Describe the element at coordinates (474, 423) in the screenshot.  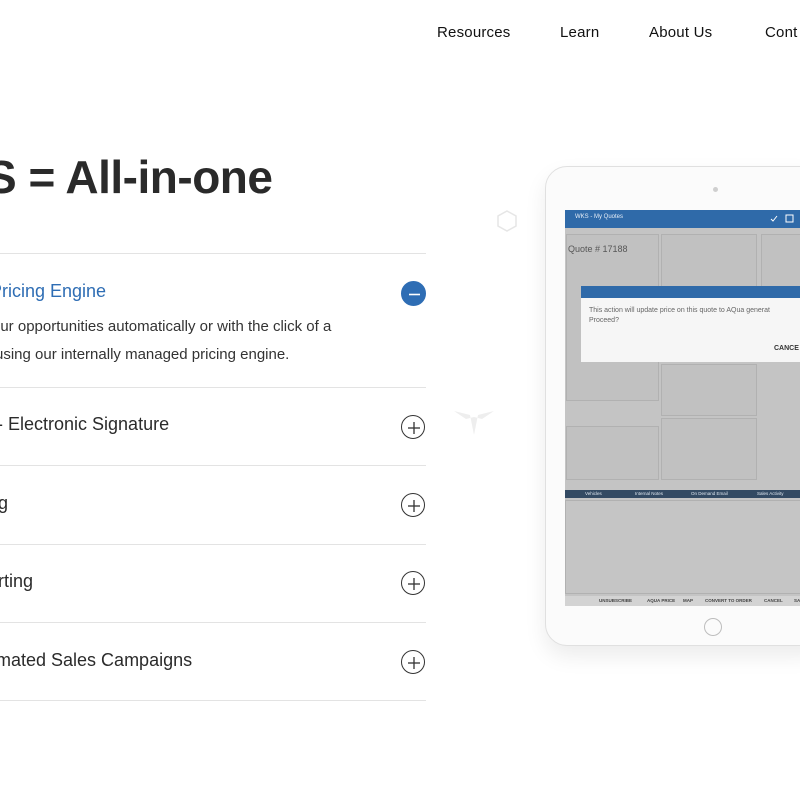
I see `winged-logo-decoration-icon` at that location.